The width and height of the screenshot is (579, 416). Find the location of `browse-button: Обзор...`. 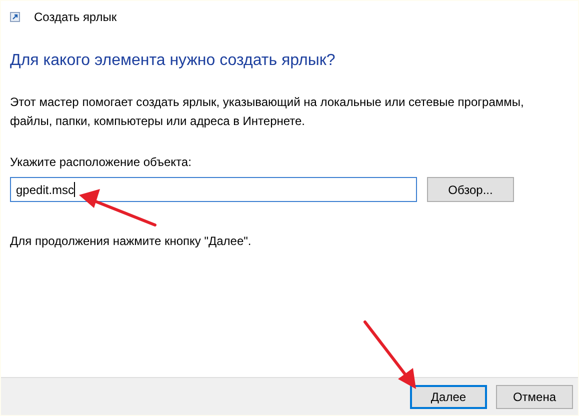

browse-button: Обзор... is located at coordinates (470, 189).